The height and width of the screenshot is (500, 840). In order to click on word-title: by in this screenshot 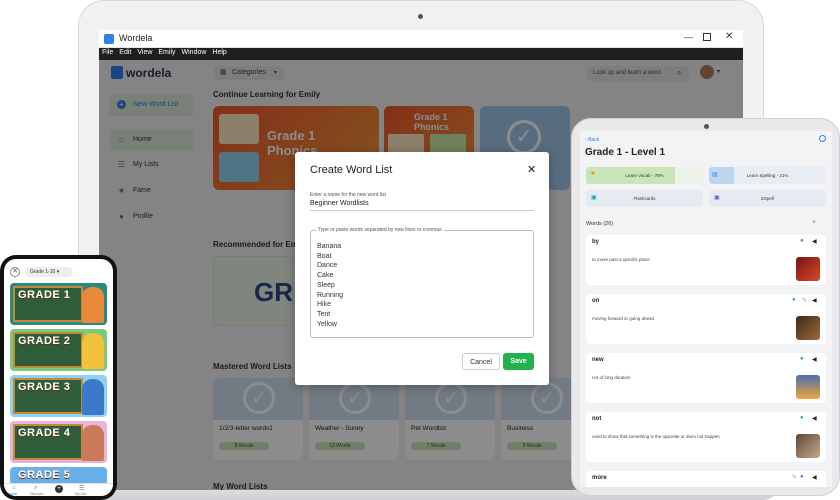, I will do `click(596, 242)`.